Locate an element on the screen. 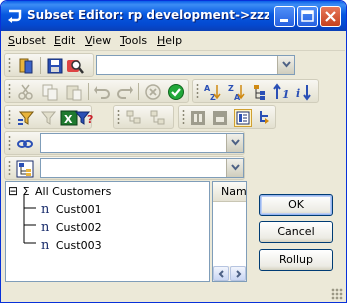  filter-expression-icon: ? is located at coordinates (84, 118).